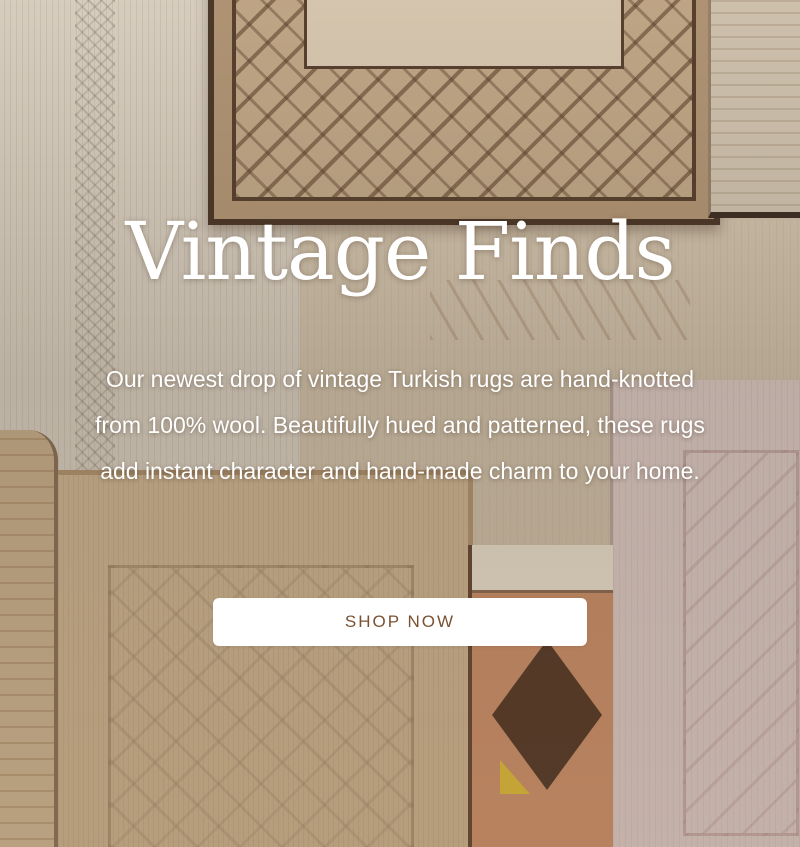 The height and width of the screenshot is (847, 800). What do you see at coordinates (400, 251) in the screenshot?
I see `hero-title: Vintage Finds` at bounding box center [400, 251].